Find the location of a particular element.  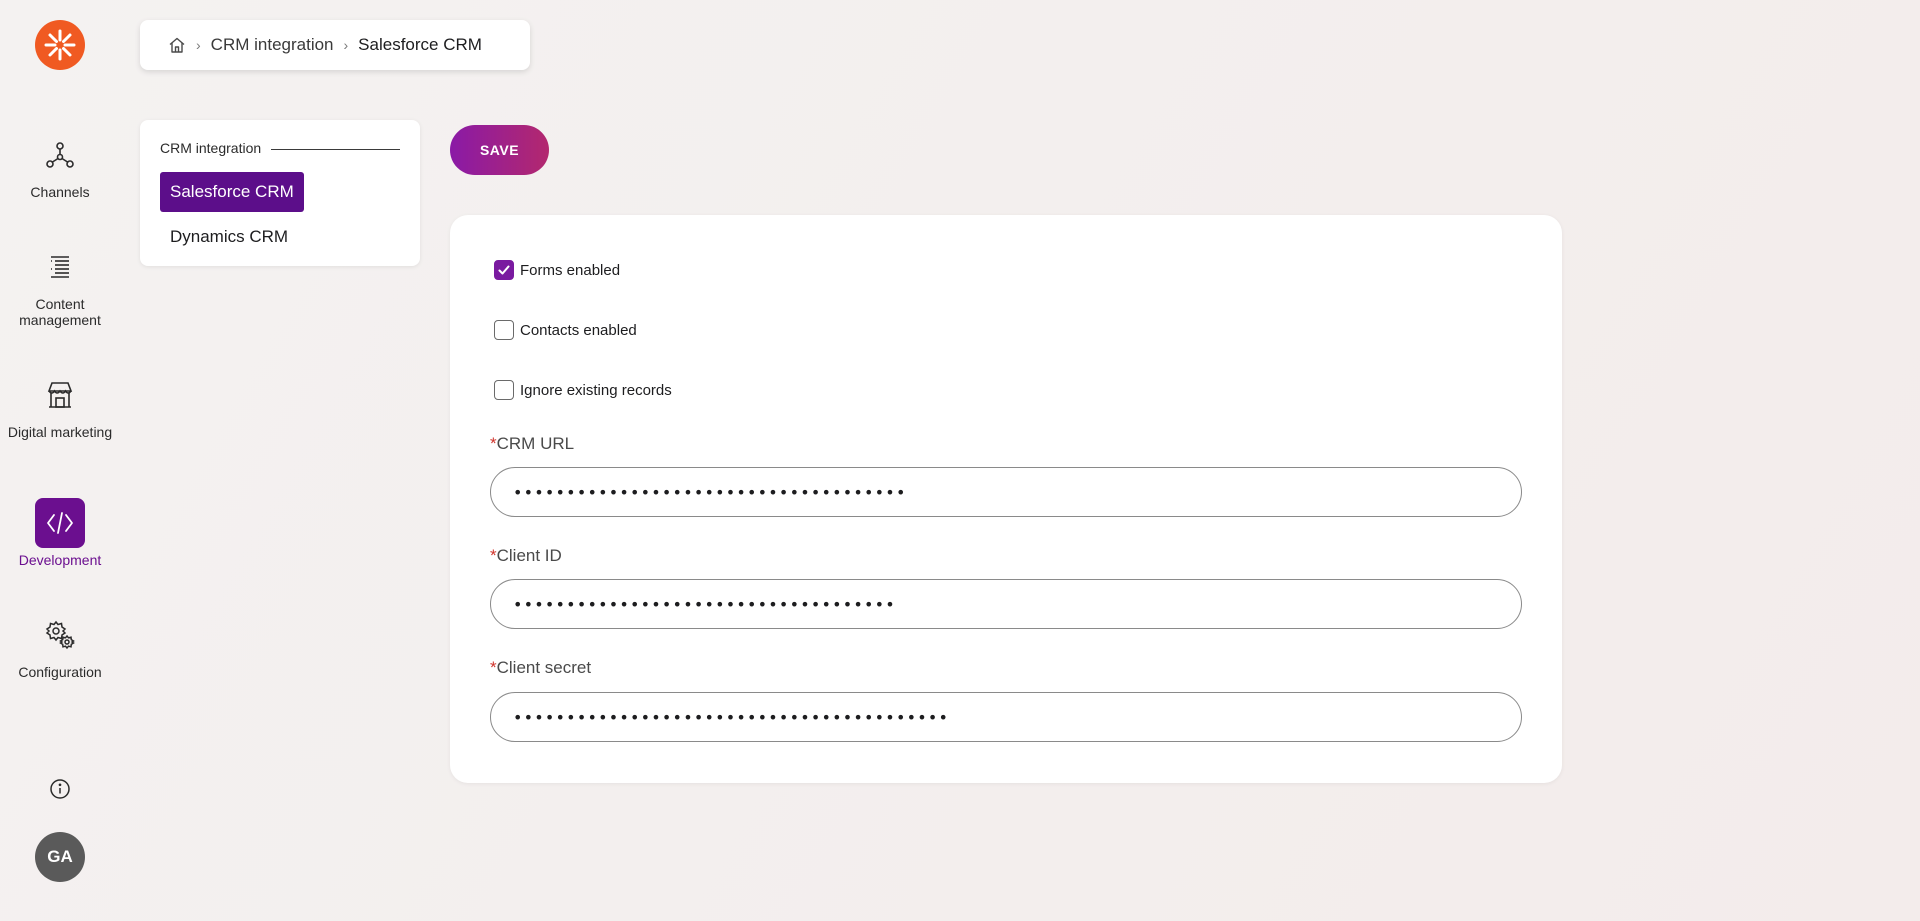

nav-label-development: Development is located at coordinates (60, 560).